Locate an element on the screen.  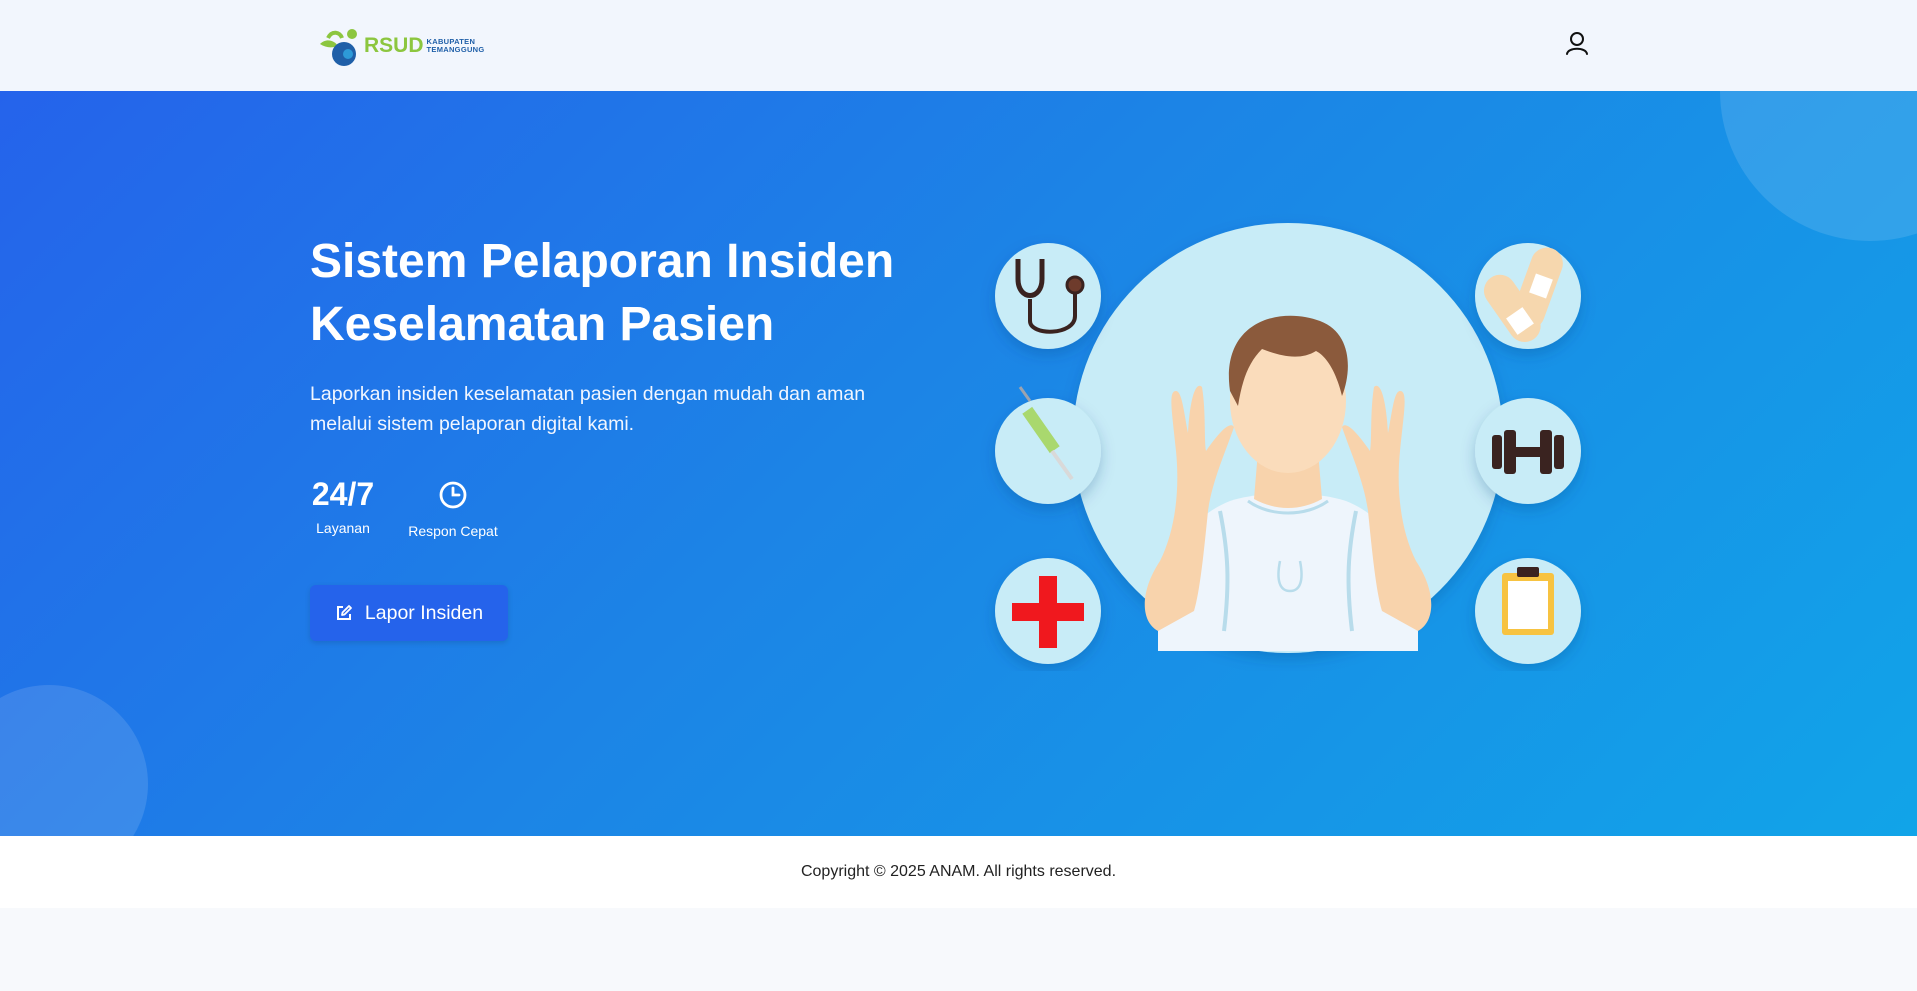
rsud-logo: RSUD KABUPATEN TEMANGGUNG is located at coordinates (401, 46).